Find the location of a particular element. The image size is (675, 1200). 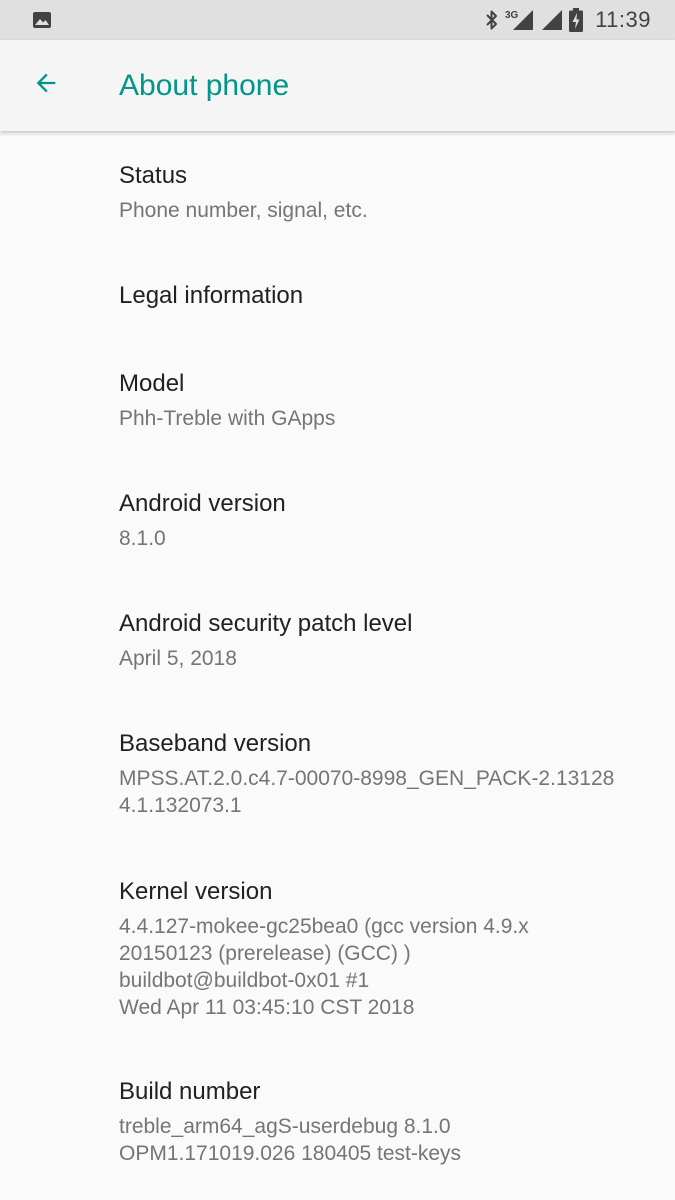

arrow-back-icon is located at coordinates (46, 85).